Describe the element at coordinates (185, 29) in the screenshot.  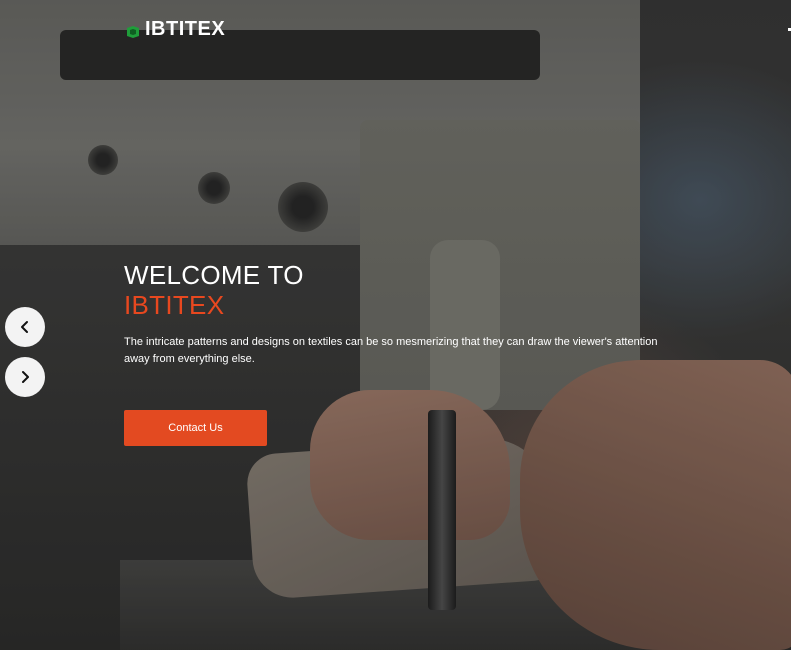
I see `brand-name: IBTITEX` at that location.